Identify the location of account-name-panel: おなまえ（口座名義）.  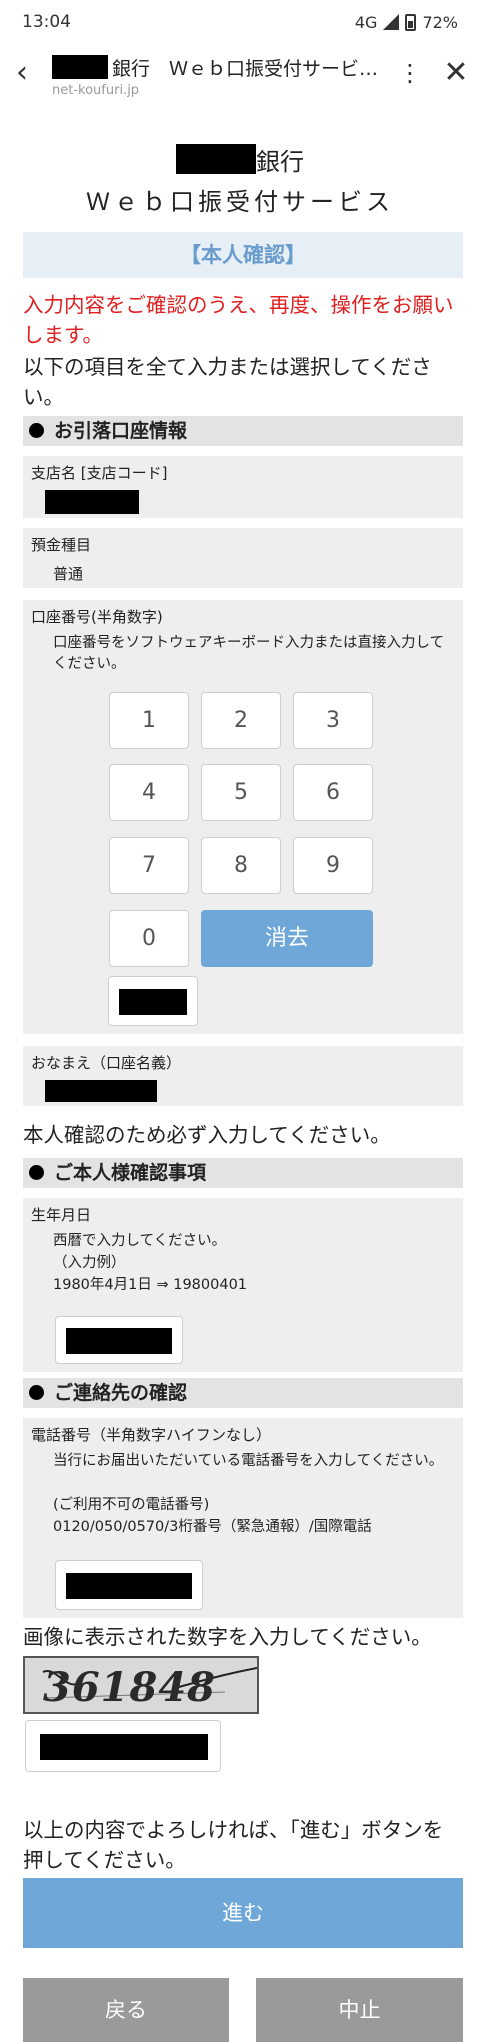
(243, 1076).